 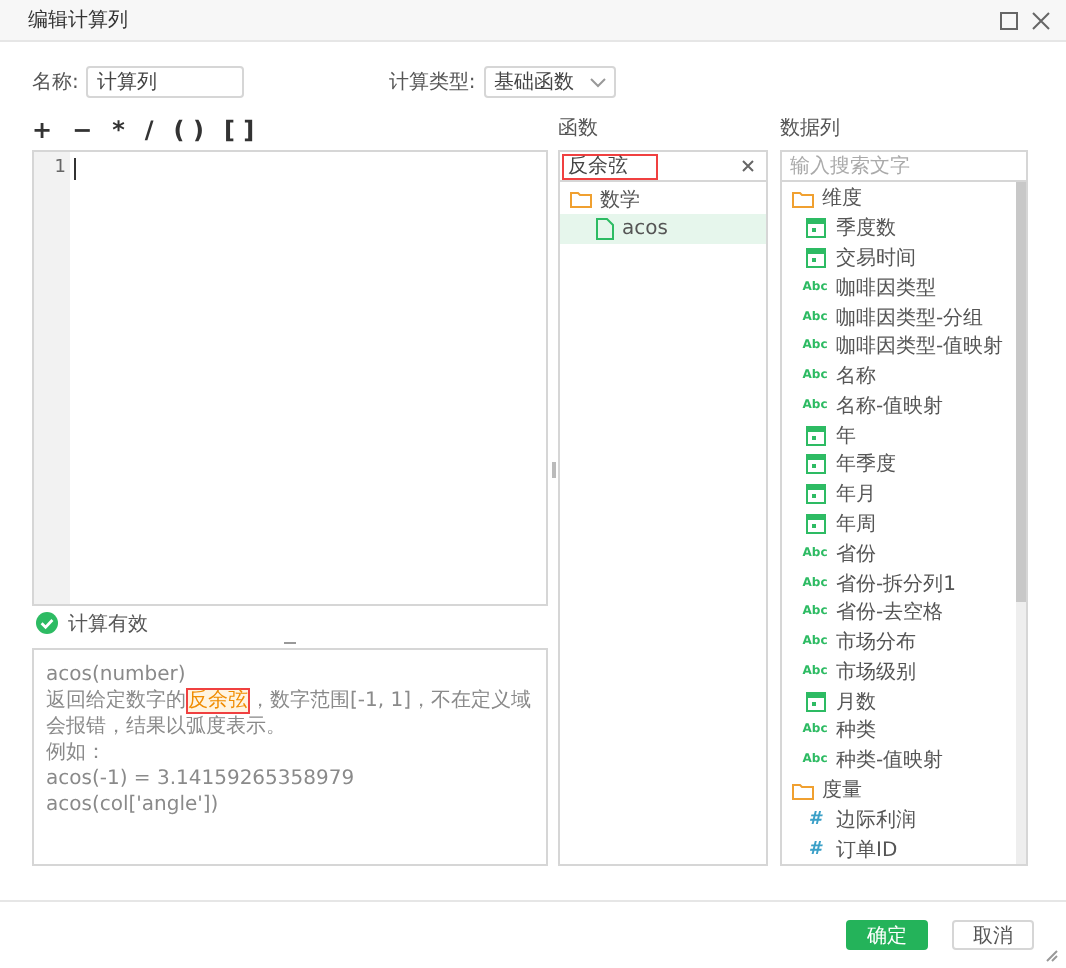 What do you see at coordinates (201, 779) in the screenshot?
I see `description-text: acos(-1) = 3.14159265358979` at bounding box center [201, 779].